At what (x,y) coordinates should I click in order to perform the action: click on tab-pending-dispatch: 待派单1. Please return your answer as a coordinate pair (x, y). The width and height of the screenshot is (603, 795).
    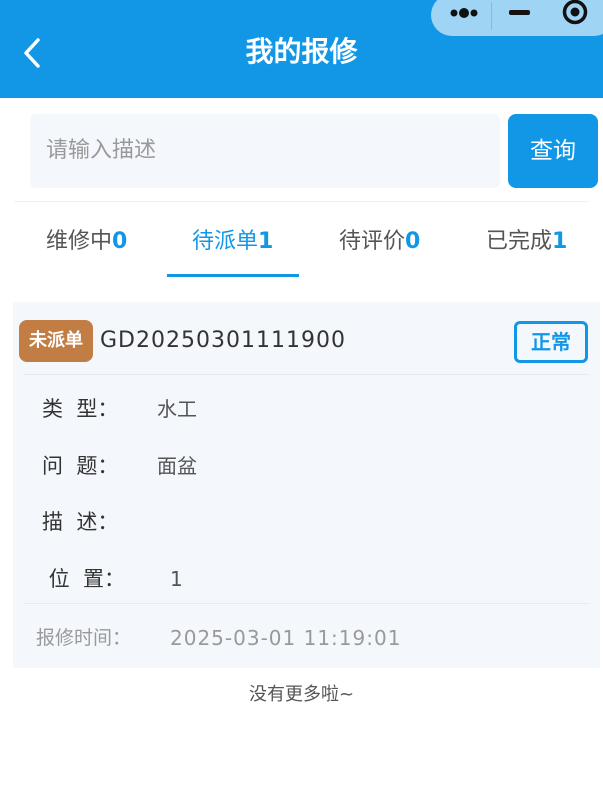
    Looking at the image, I should click on (232, 242).